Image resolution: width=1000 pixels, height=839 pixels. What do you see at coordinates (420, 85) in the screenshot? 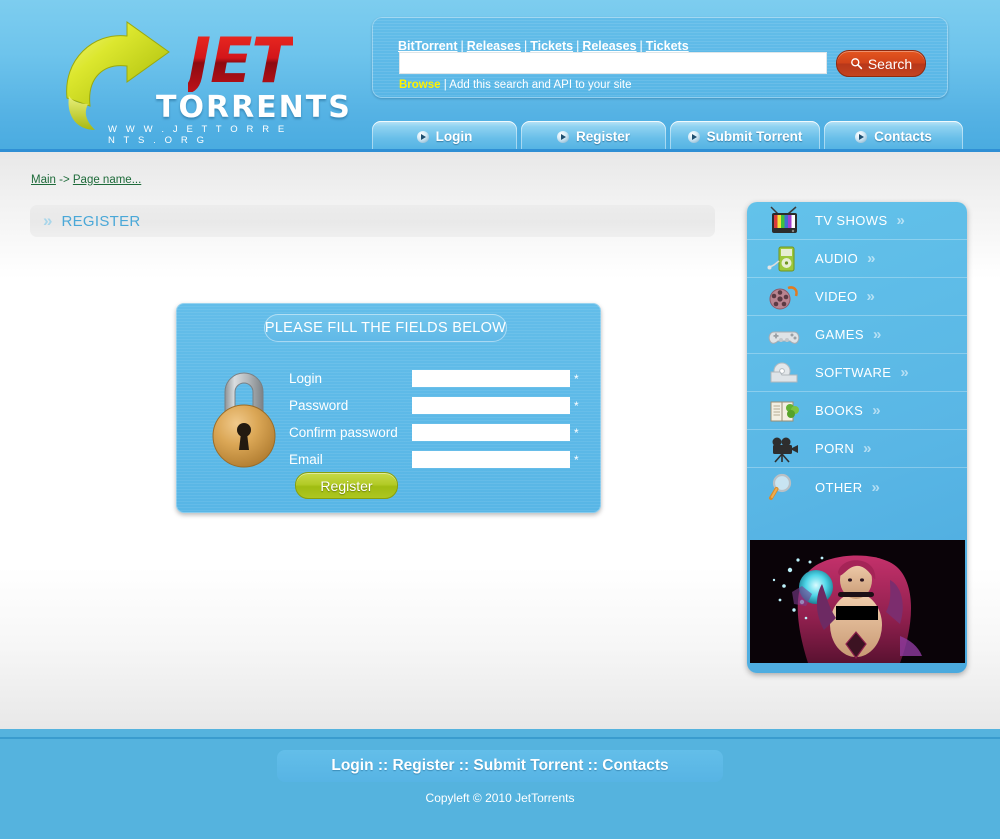
I see `browse-link: Browse` at bounding box center [420, 85].